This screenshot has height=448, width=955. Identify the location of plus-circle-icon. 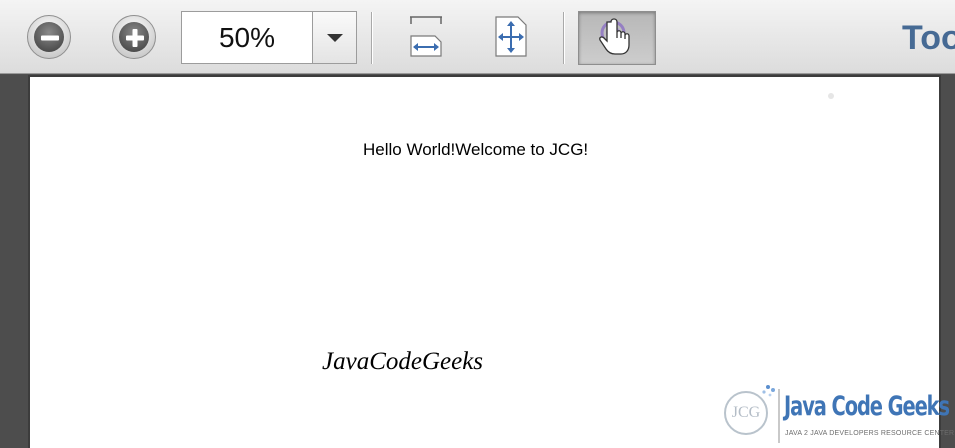
(135, 38).